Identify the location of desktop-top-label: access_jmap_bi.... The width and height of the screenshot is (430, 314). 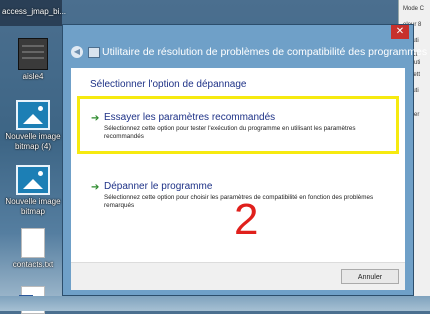
(34, 11).